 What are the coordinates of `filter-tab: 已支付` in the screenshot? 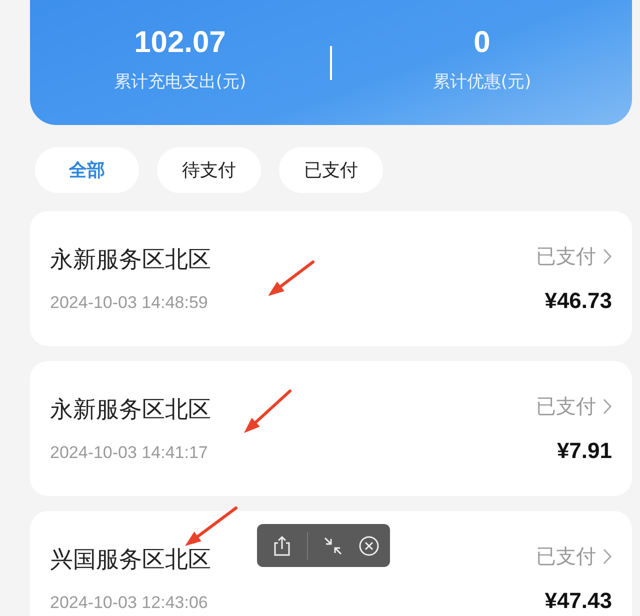 It's located at (331, 170).